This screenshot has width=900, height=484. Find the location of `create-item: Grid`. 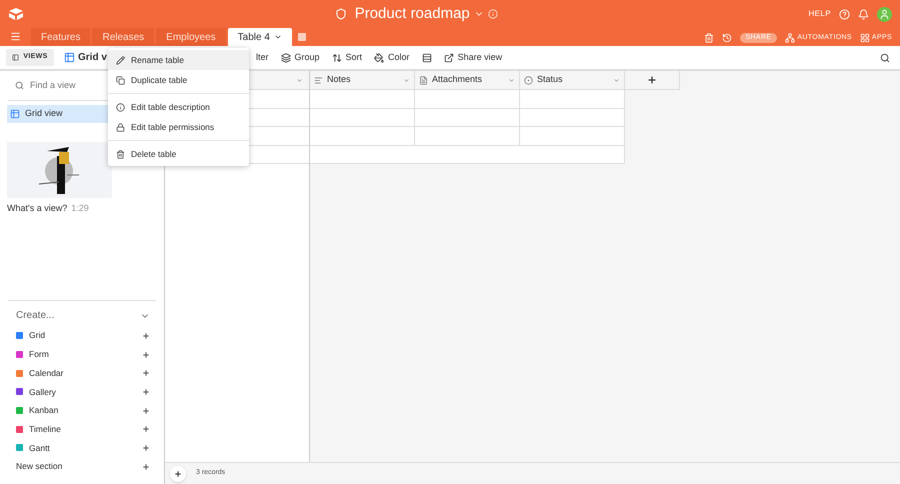

create-item: Grid is located at coordinates (37, 335).